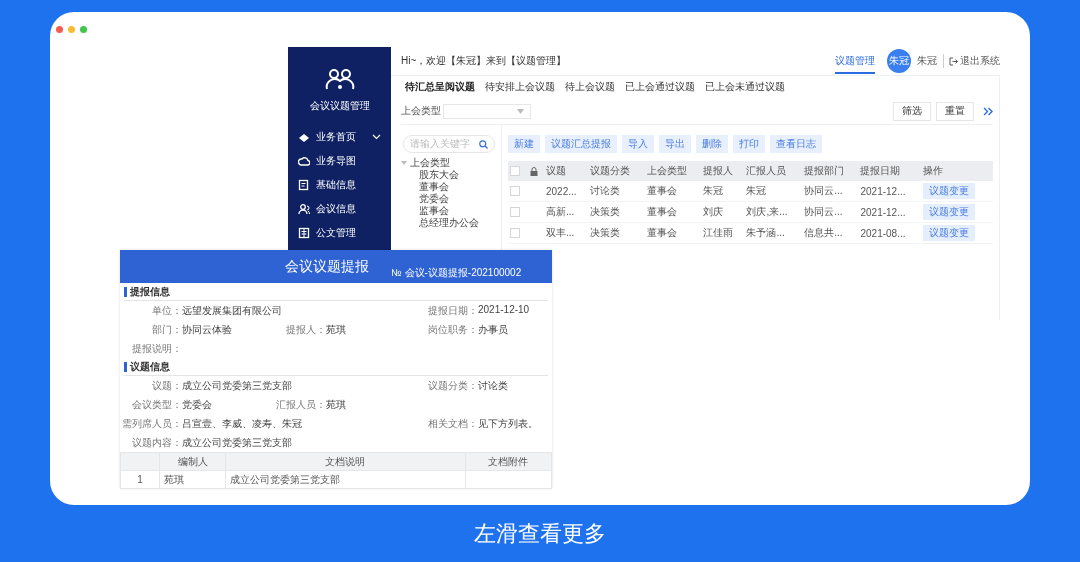 The image size is (1080, 562). I want to click on logout-icon, so click(953, 61).